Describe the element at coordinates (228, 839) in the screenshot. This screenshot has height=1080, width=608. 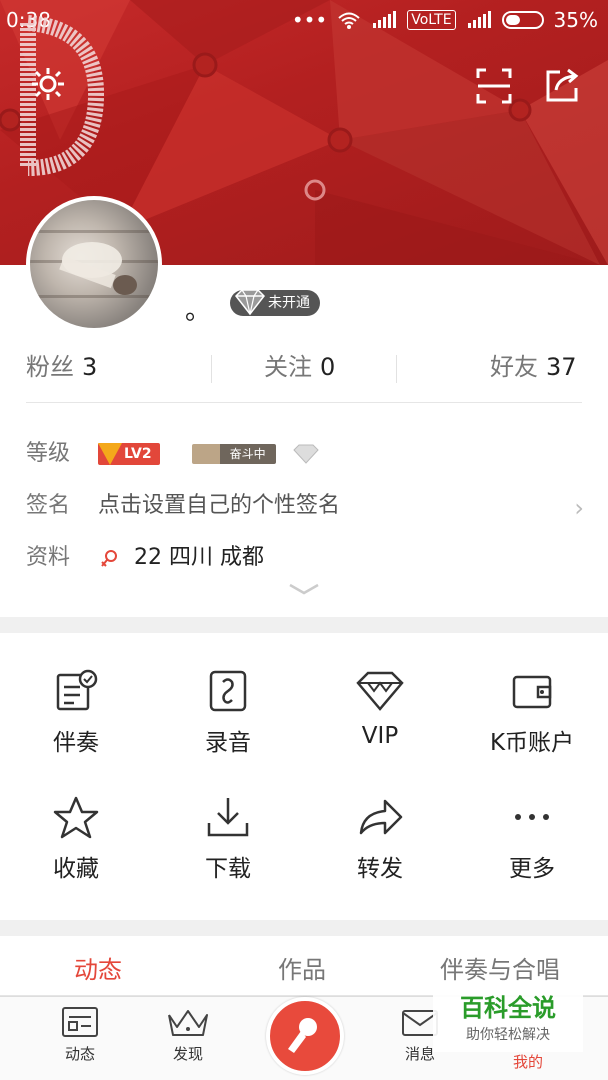
I see `menu-download: 下载` at that location.